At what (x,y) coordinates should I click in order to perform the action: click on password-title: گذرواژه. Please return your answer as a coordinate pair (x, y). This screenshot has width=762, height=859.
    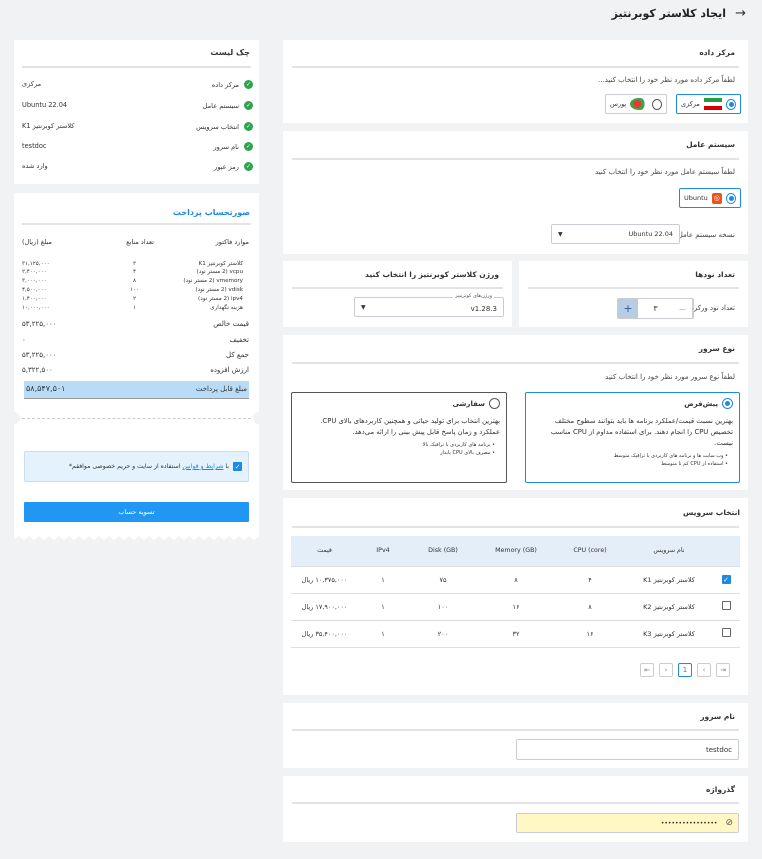
    Looking at the image, I should click on (720, 789).